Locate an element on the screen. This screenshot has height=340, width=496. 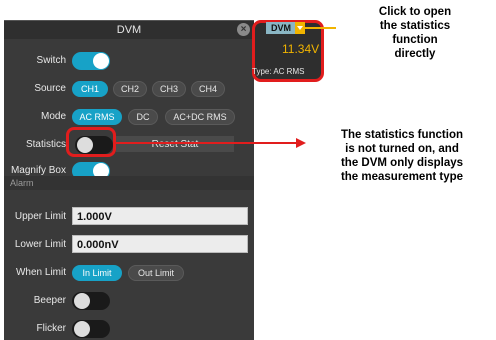
when-limit-label: When Limit is located at coordinates (40, 272).